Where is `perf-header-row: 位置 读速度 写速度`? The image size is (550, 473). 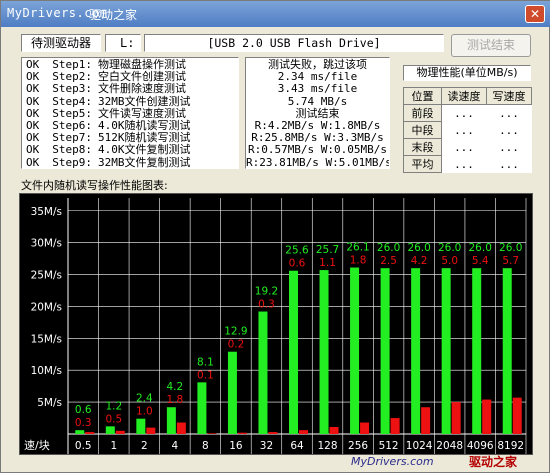
perf-header-row: 位置 读速度 写速度 is located at coordinates (467, 96).